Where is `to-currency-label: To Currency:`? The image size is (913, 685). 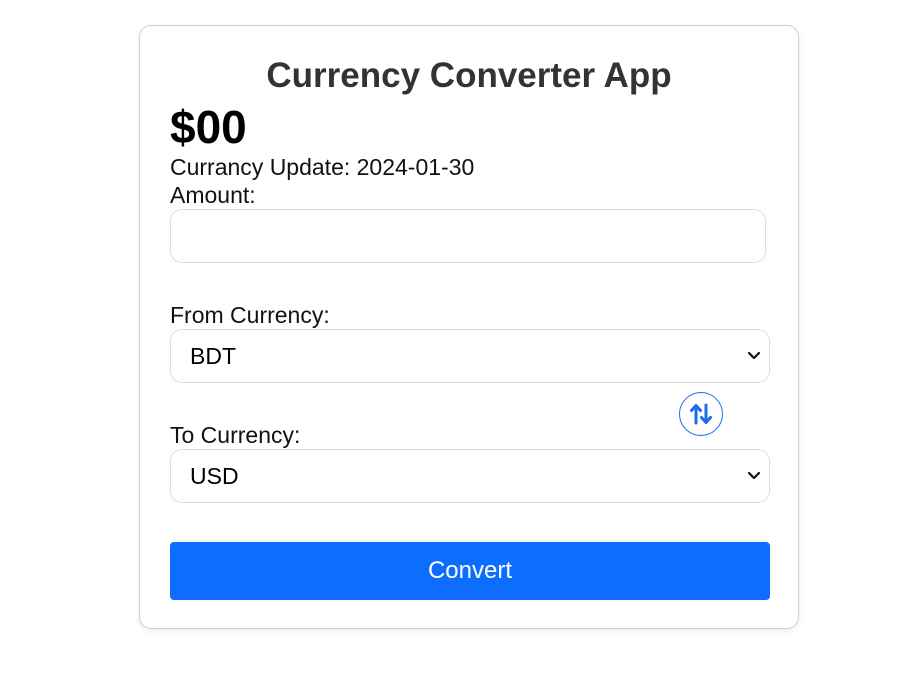 to-currency-label: To Currency: is located at coordinates (235, 435).